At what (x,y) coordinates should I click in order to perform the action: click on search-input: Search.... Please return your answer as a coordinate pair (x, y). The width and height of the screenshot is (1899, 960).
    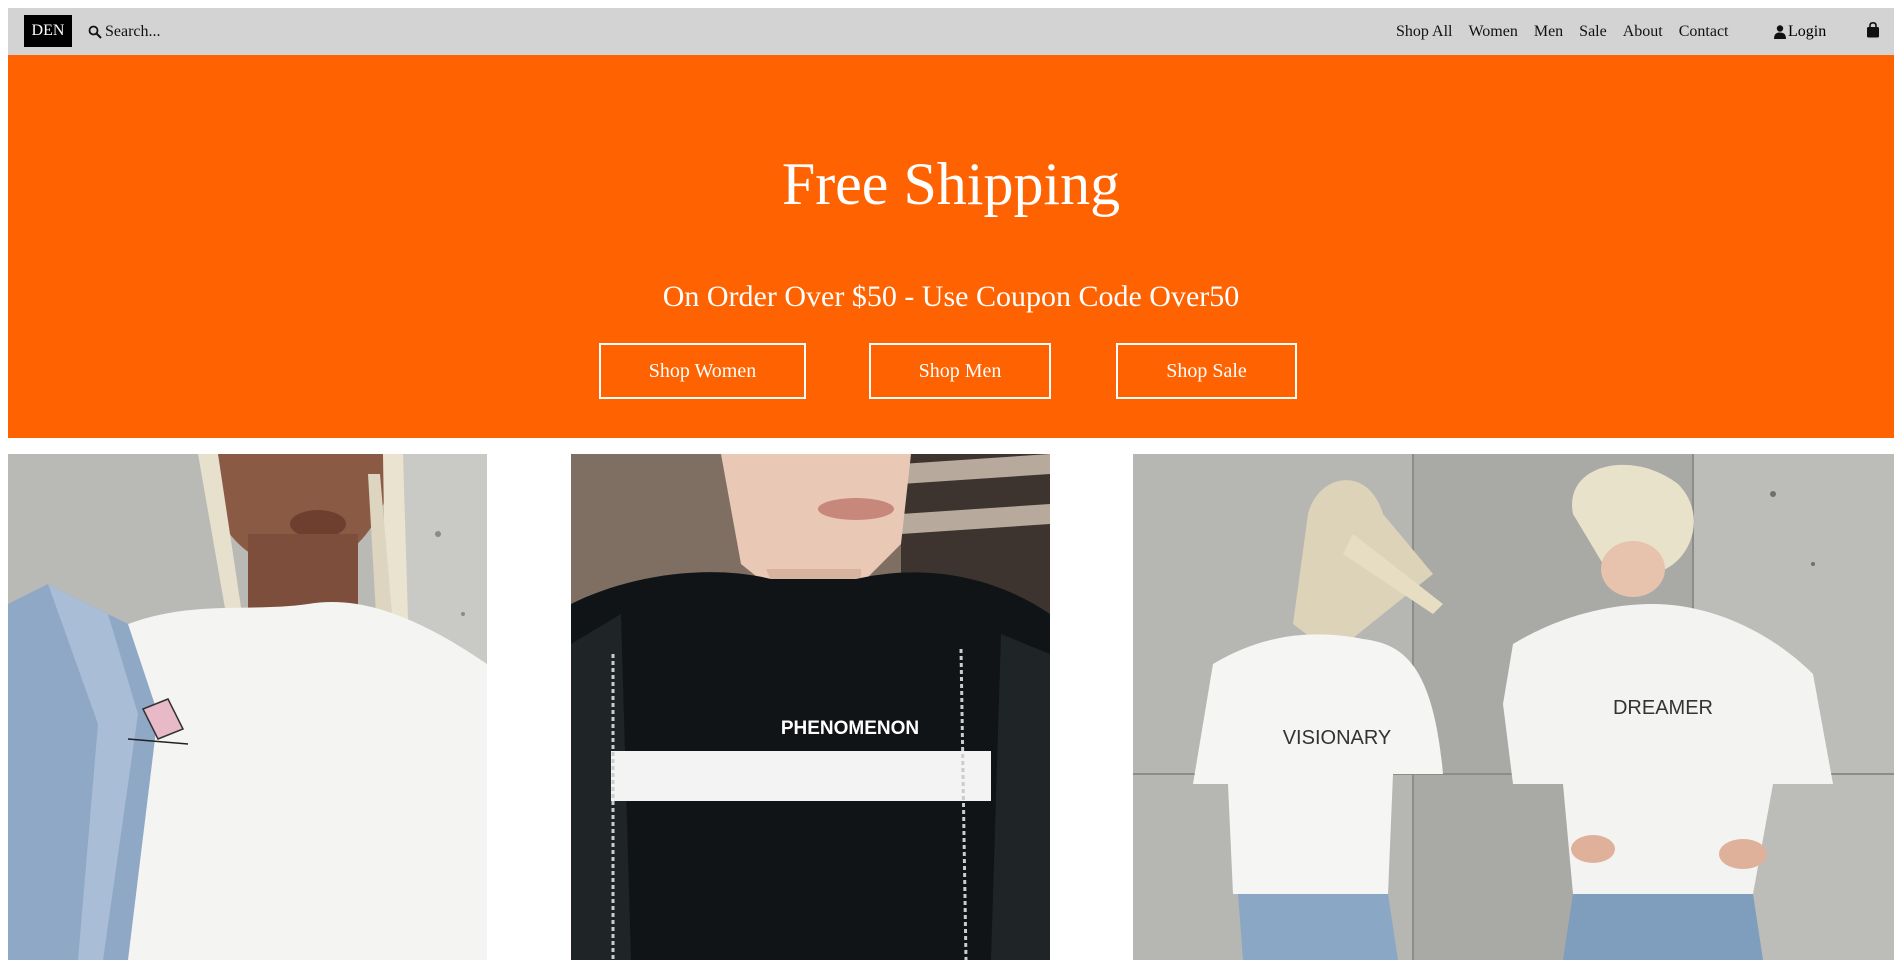
    Looking at the image, I should click on (133, 32).